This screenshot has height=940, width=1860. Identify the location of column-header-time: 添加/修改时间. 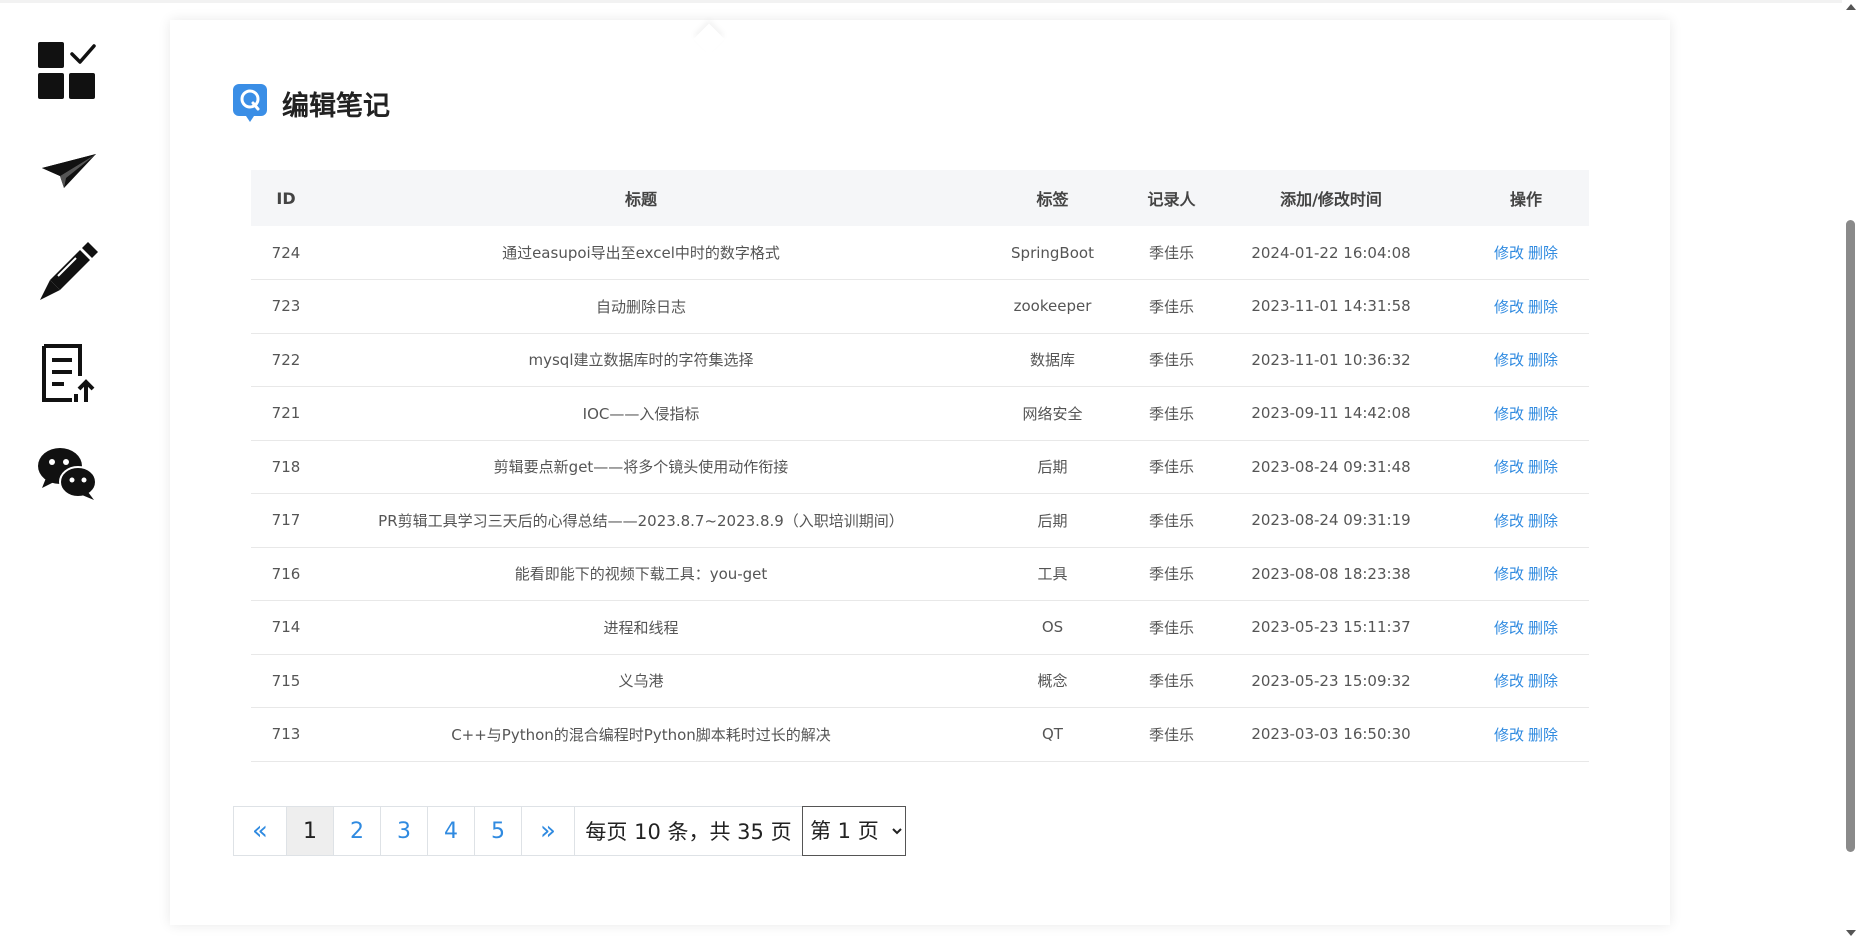
(1331, 198).